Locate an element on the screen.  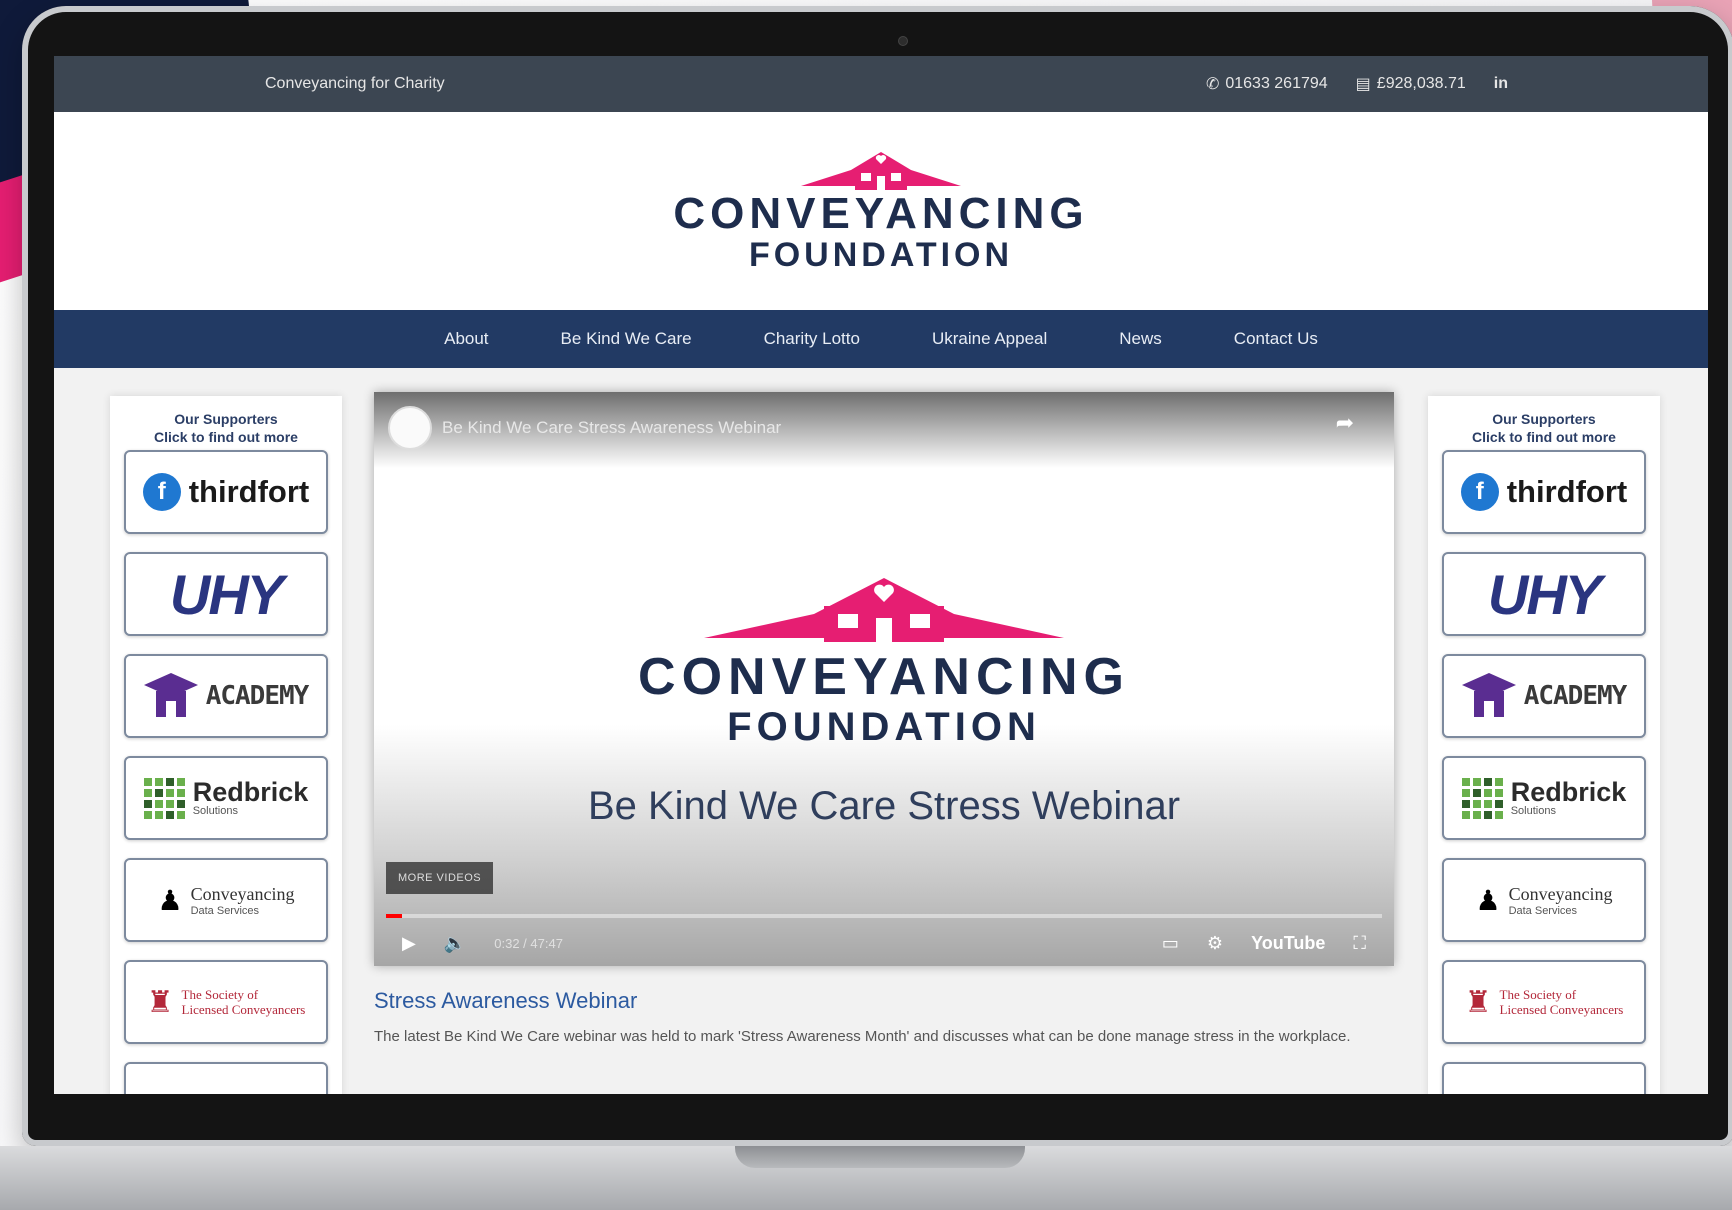
logo-text-line2: FOUNDATION is located at coordinates (881, 255).